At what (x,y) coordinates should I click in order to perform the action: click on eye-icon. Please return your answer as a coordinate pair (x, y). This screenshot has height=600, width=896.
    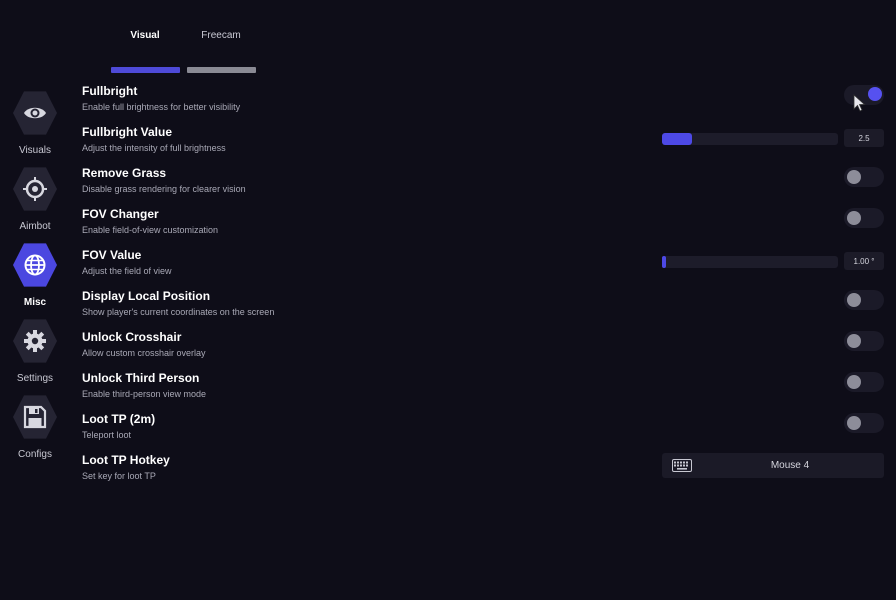
    Looking at the image, I should click on (35, 113).